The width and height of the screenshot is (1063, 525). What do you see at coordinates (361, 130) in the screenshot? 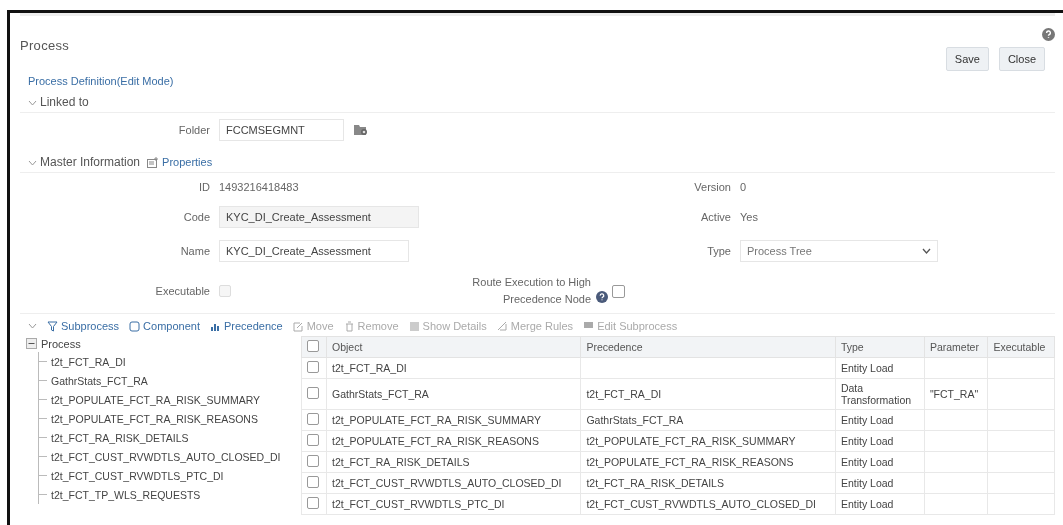
I see `folder-icon` at bounding box center [361, 130].